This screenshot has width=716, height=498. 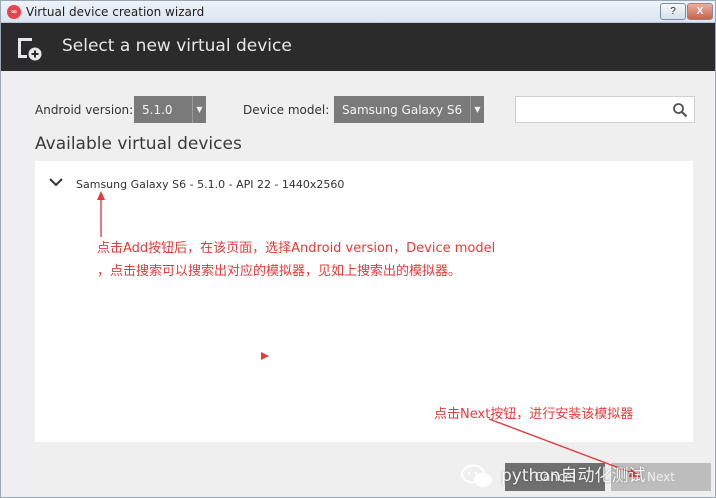 I want to click on help-button: ?, so click(x=673, y=11).